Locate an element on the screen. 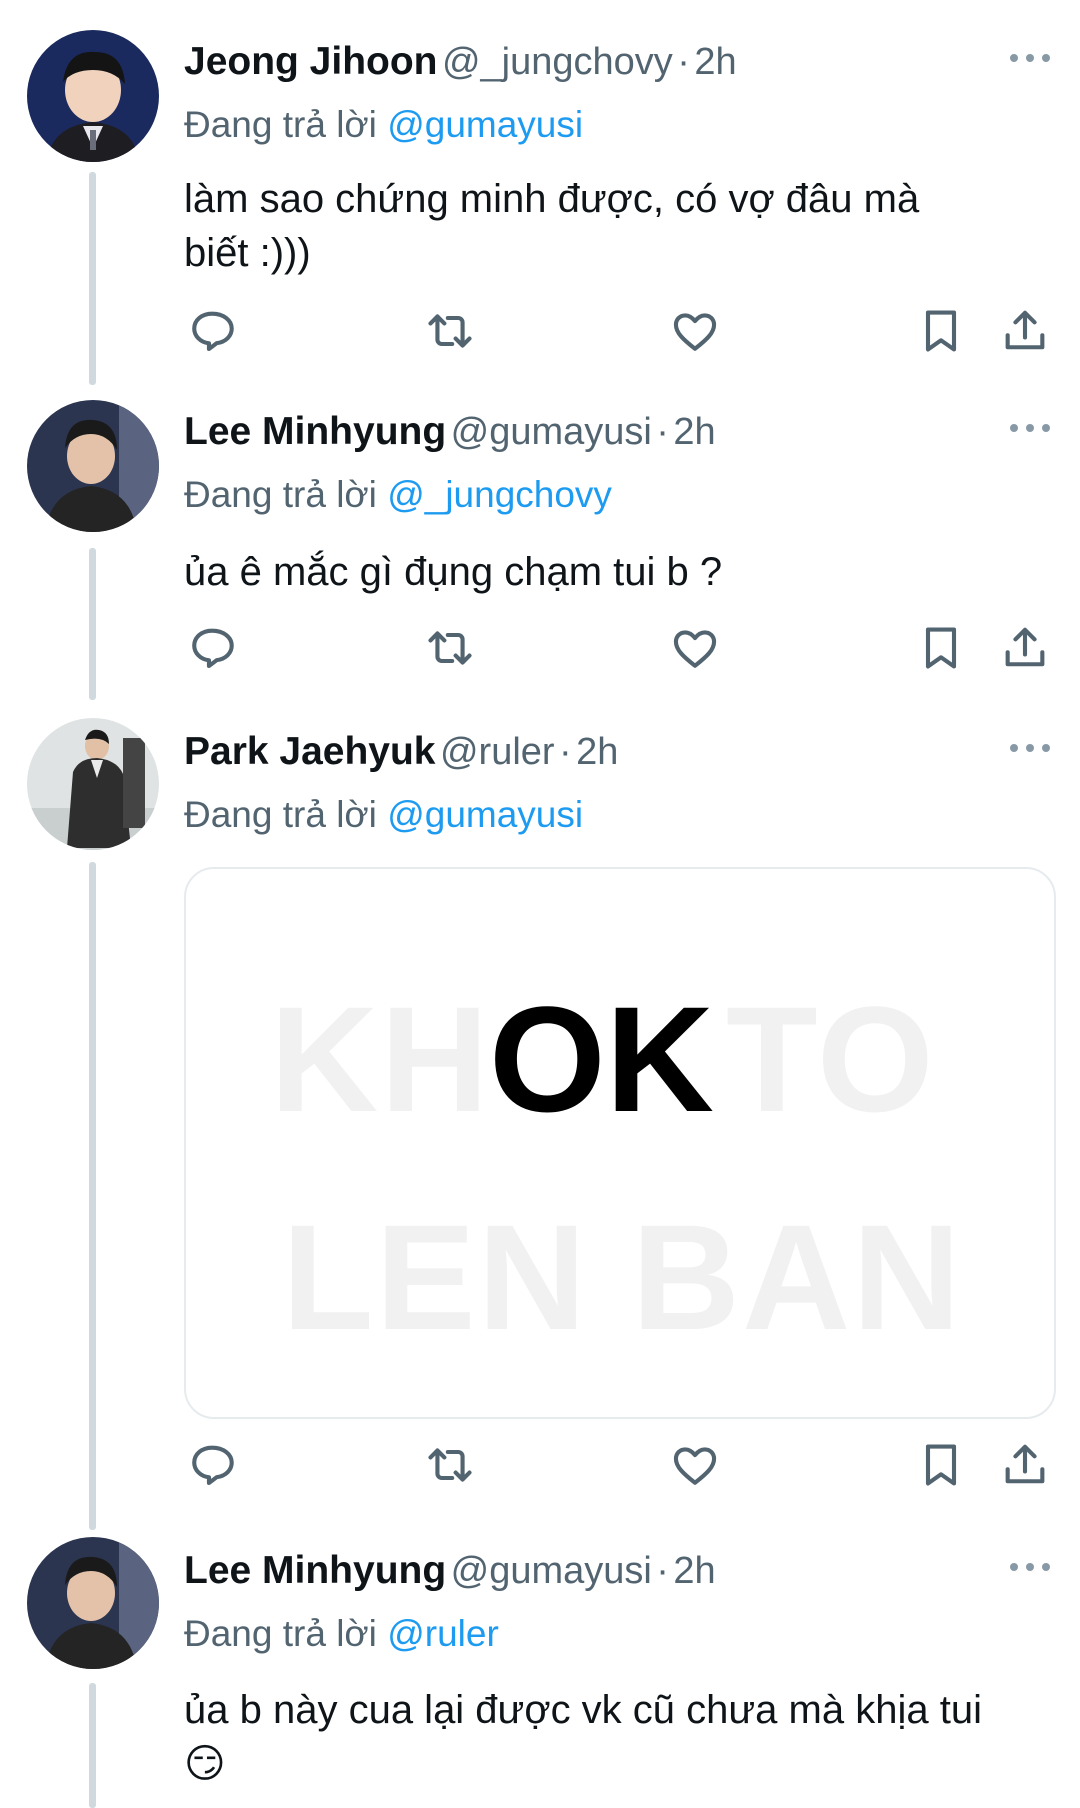 The height and width of the screenshot is (1808, 1080). tweet-text-line: làm sao chứng minh được, có vợ đâu mà is located at coordinates (552, 199).